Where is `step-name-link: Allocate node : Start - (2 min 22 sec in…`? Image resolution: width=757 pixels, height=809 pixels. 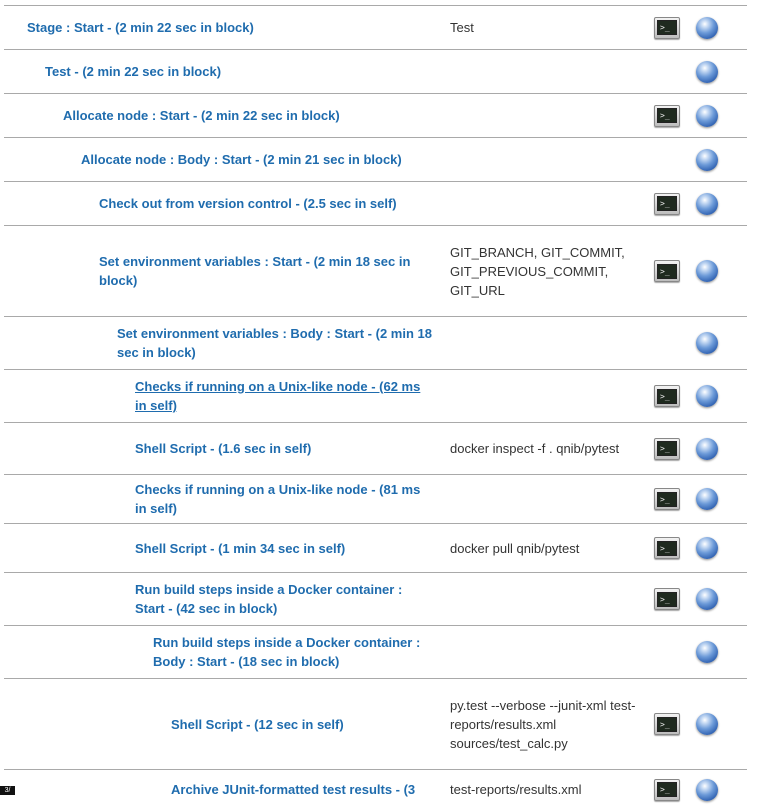
step-name-link: Allocate node : Start - (2 min 22 sec in… is located at coordinates (247, 115).